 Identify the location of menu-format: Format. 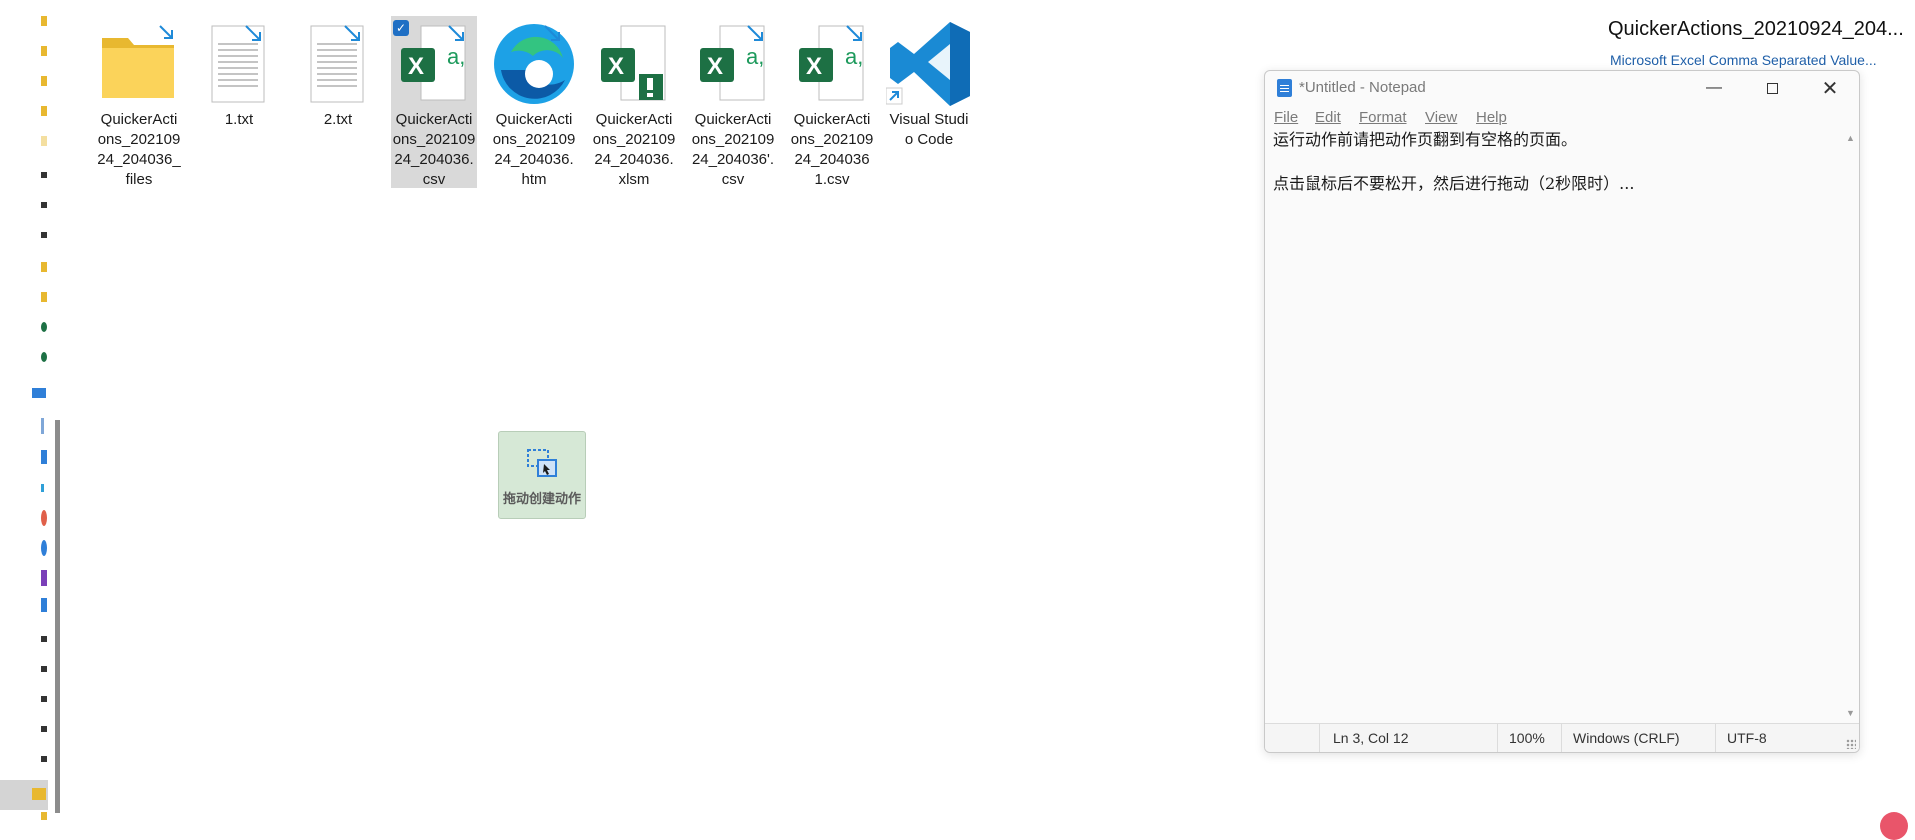
(1383, 117).